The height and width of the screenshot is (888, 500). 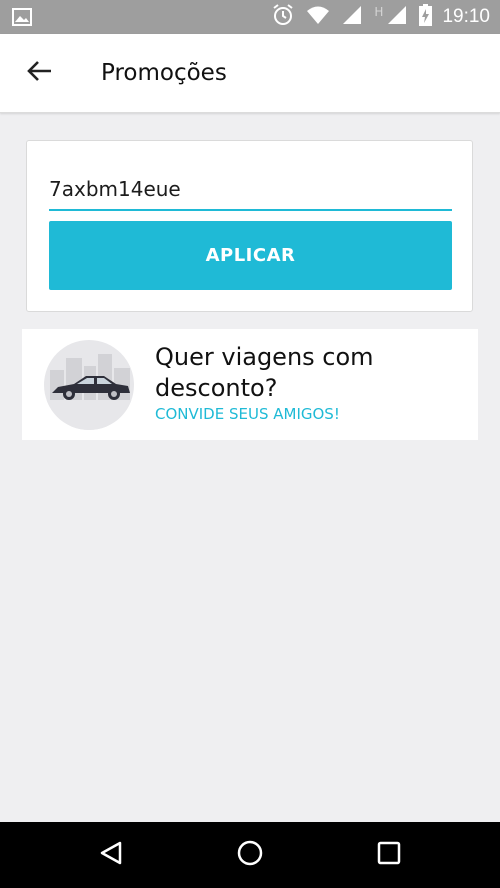 I want to click on alarm-icon, so click(x=283, y=17).